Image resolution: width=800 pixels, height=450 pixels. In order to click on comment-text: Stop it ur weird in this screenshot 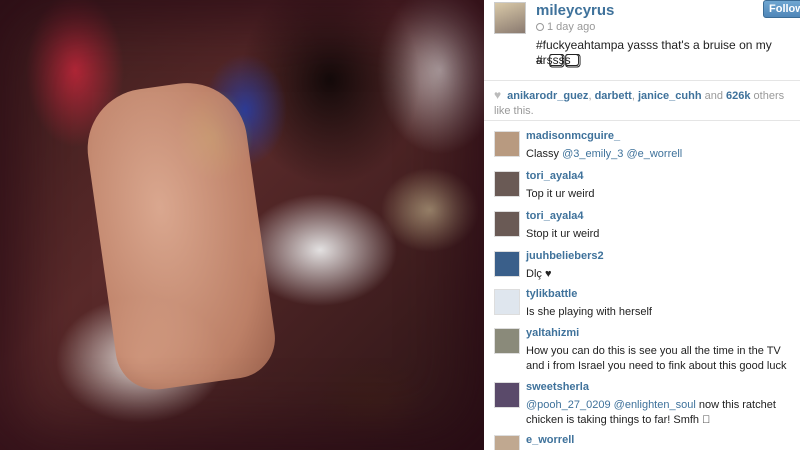, I will do `click(563, 234)`.